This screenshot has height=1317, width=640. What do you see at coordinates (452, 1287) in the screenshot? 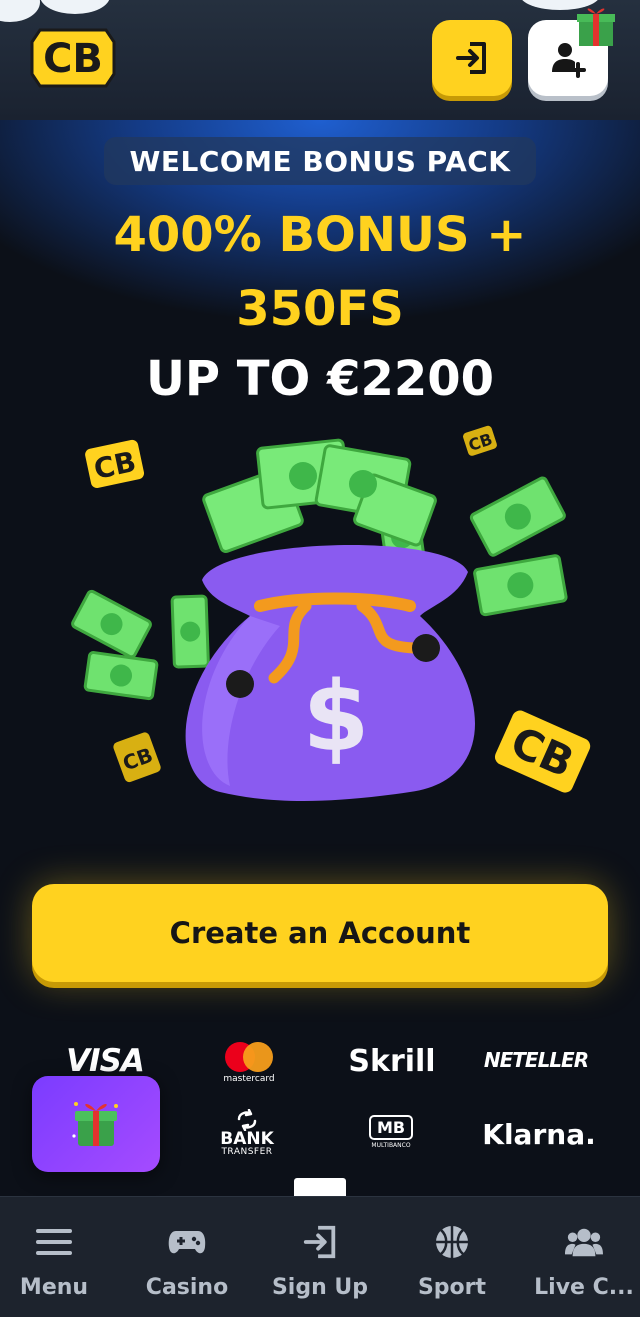
I see `nav-label-sport: Sport` at bounding box center [452, 1287].